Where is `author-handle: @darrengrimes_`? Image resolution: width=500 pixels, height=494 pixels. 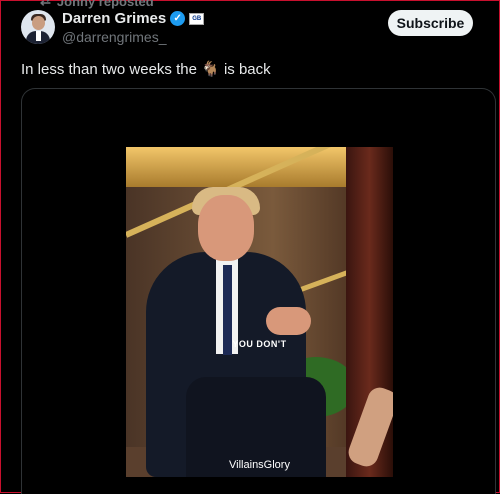 author-handle: @darrengrimes_ is located at coordinates (114, 37).